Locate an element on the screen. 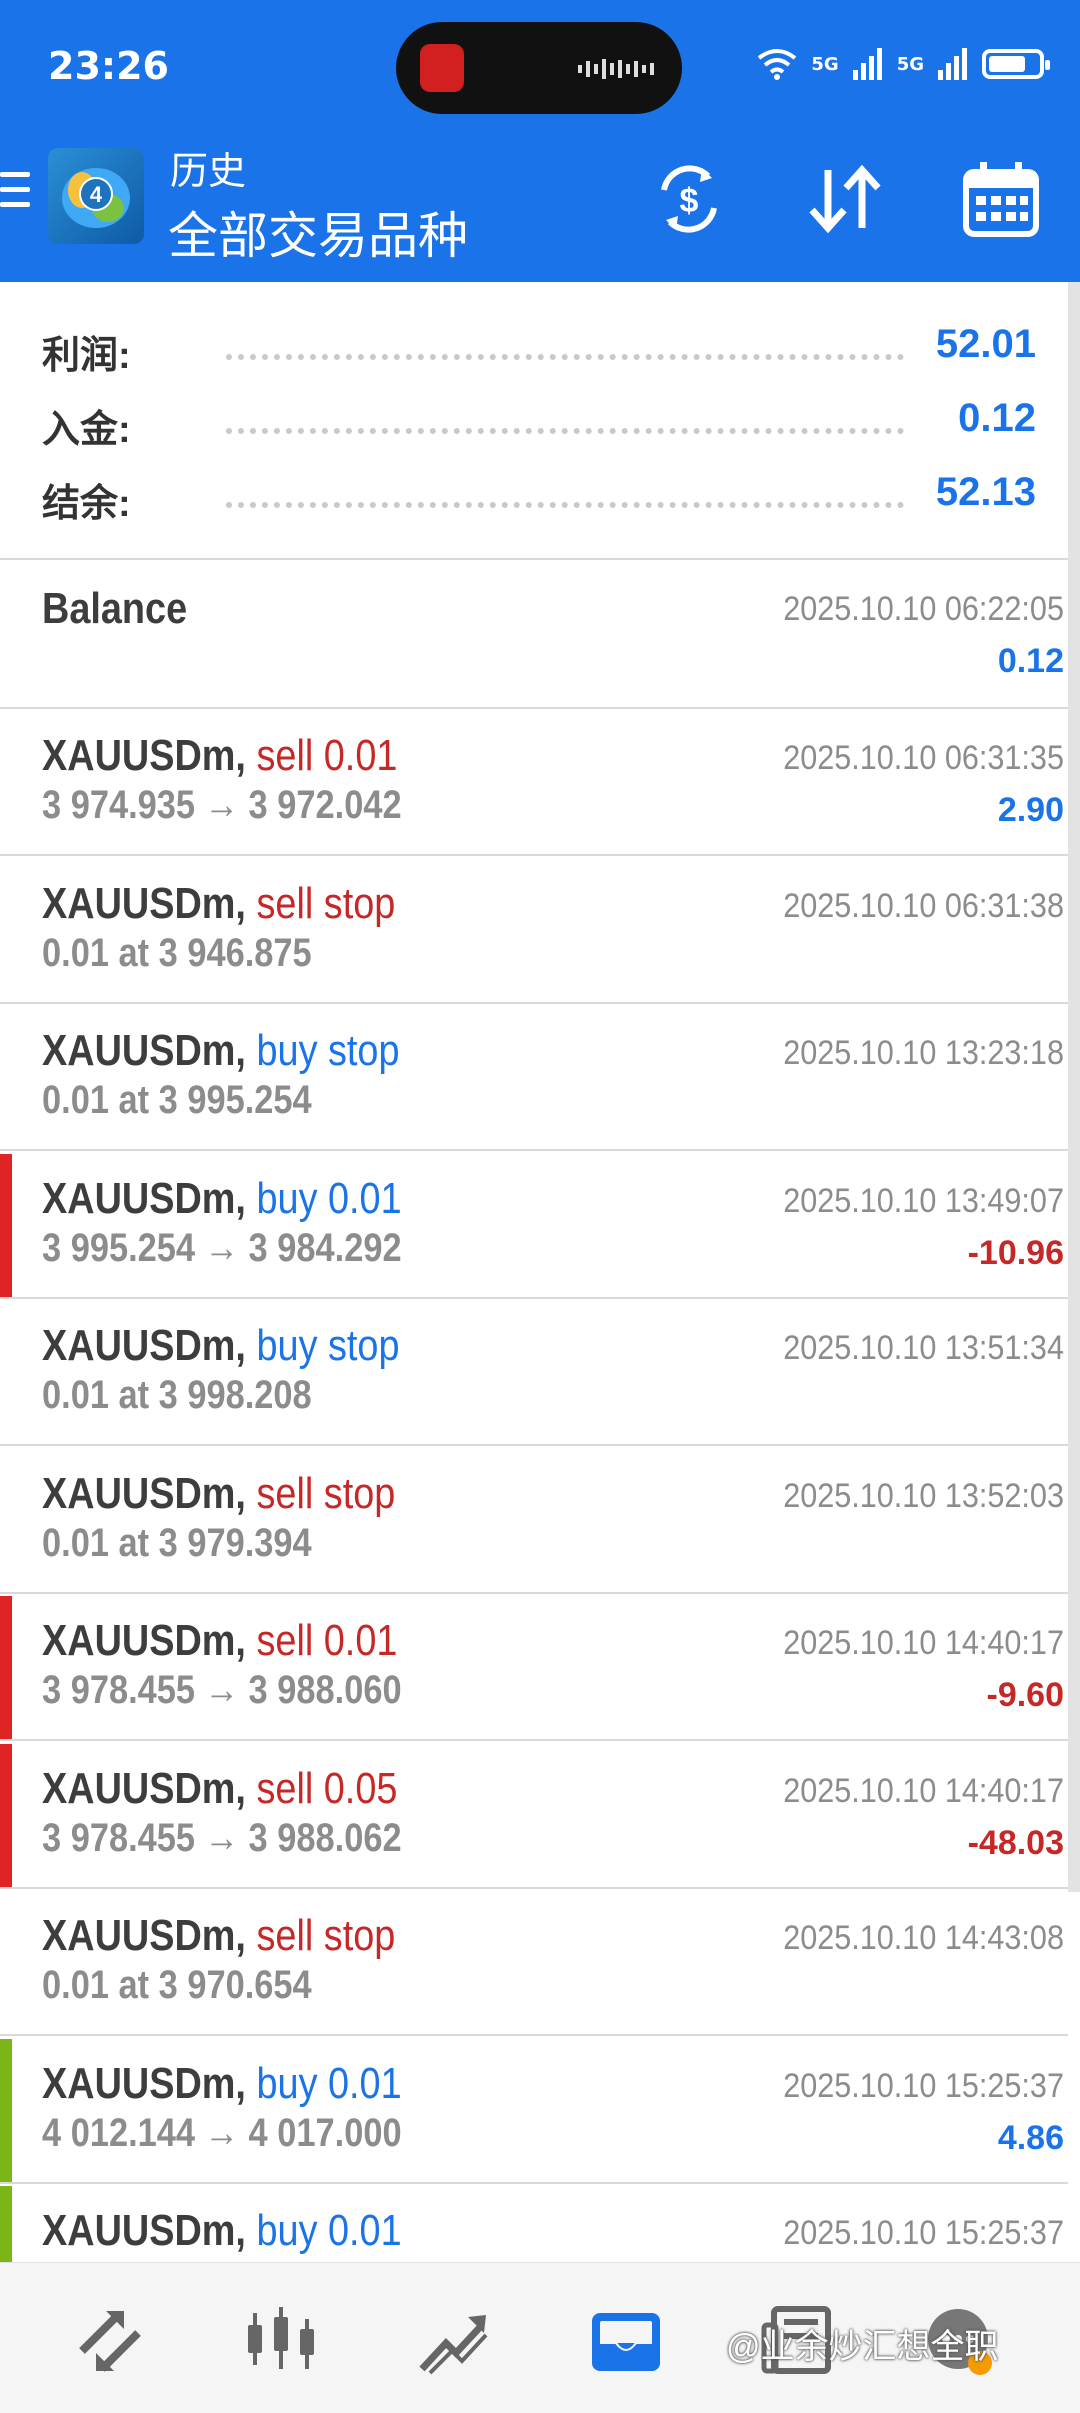 This screenshot has height=2413, width=1080. balance-label: Balance is located at coordinates (115, 608).